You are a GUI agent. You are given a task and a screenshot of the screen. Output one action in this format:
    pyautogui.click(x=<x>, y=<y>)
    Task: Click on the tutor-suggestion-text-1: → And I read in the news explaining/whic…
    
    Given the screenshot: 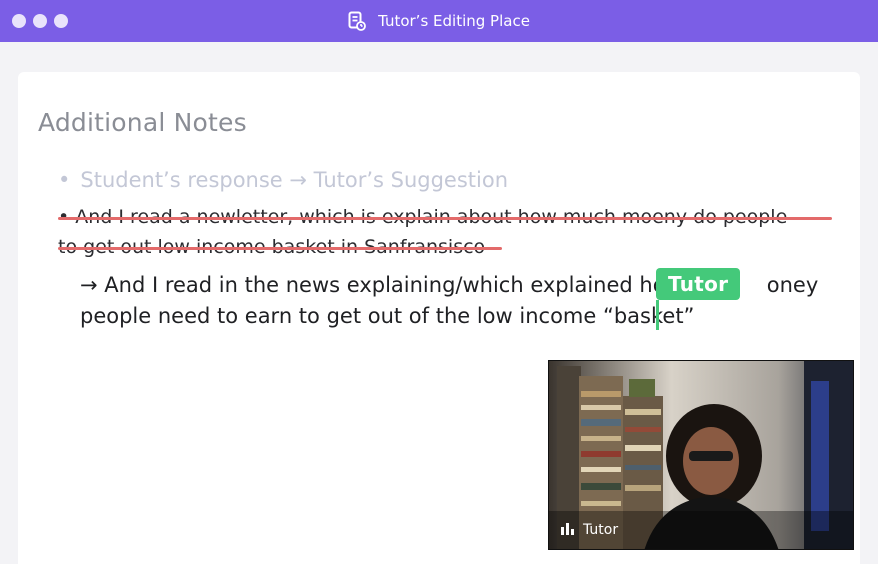 What is the action you would take?
    pyautogui.click(x=381, y=285)
    